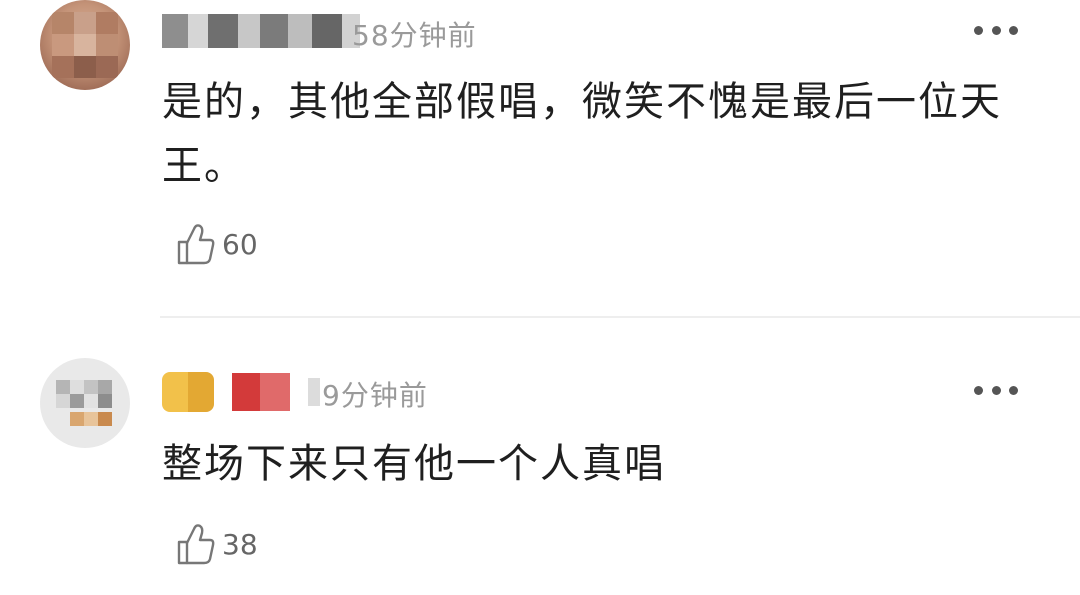  What do you see at coordinates (217, 244) in the screenshot?
I see `like-button: 60` at bounding box center [217, 244].